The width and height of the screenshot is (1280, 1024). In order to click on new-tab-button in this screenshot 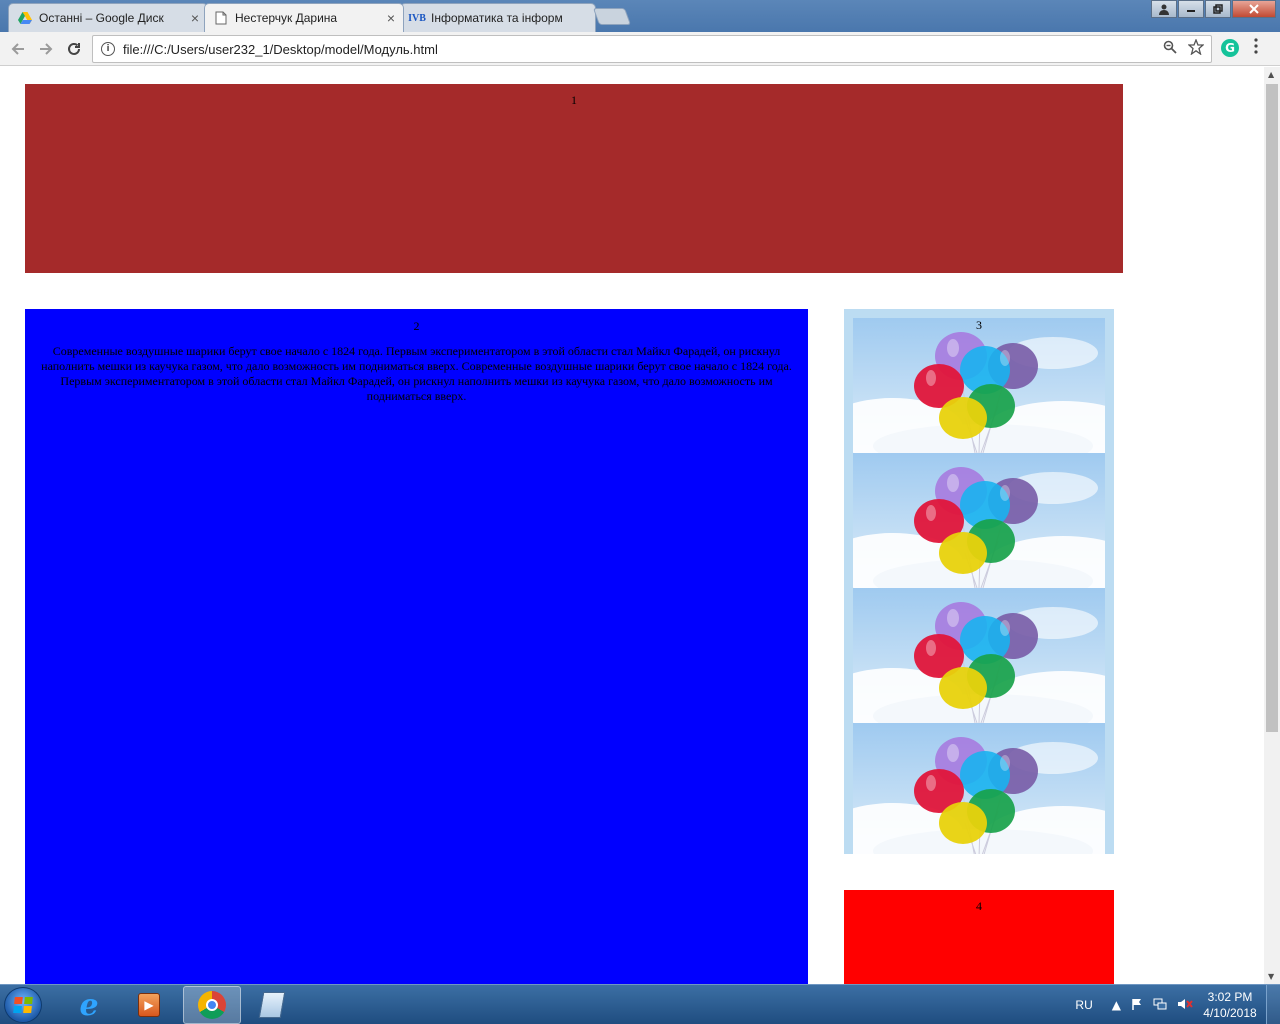, I will do `click(612, 16)`.